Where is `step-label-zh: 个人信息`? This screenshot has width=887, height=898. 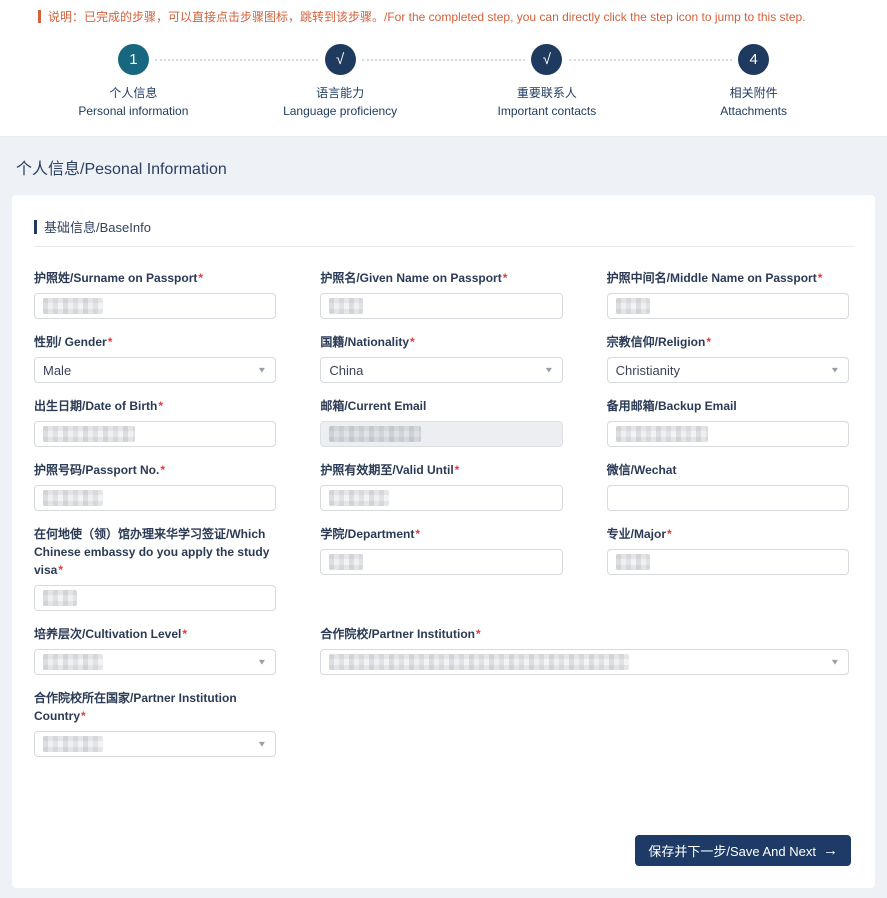
step-label-zh: 个人信息 is located at coordinates (133, 93).